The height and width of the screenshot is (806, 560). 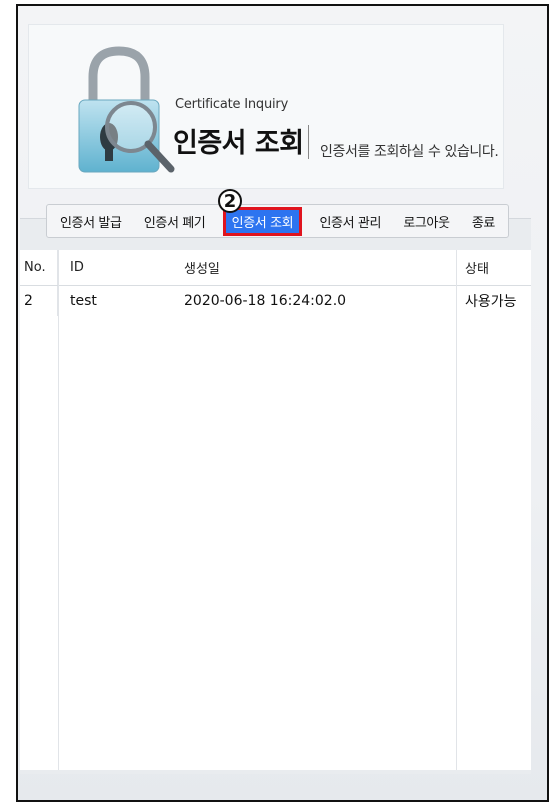 I want to click on table-header: No. ID 생성일 상태, so click(x=275, y=268).